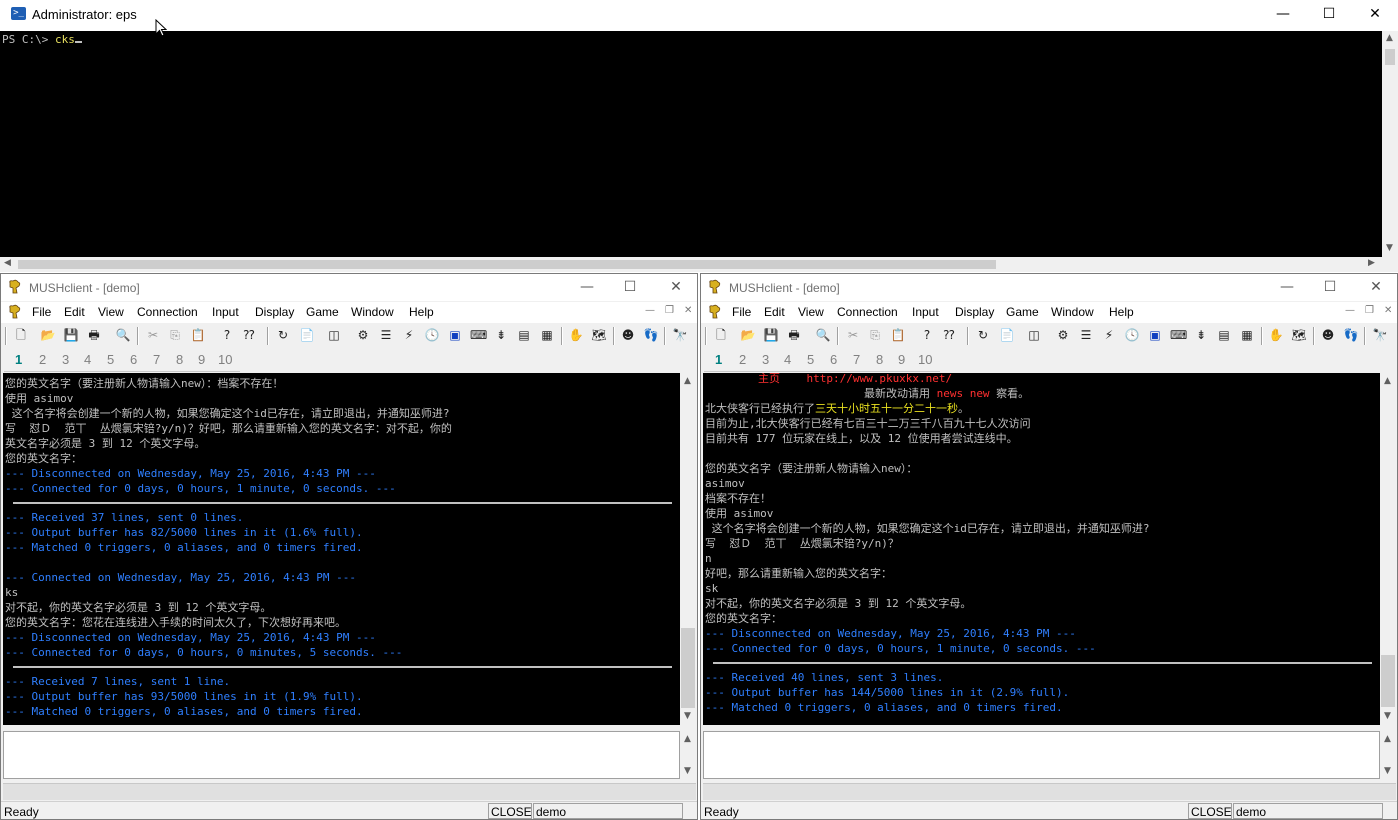  Describe the element at coordinates (478, 335) in the screenshot. I see `scroll-icon: ⌨` at that location.